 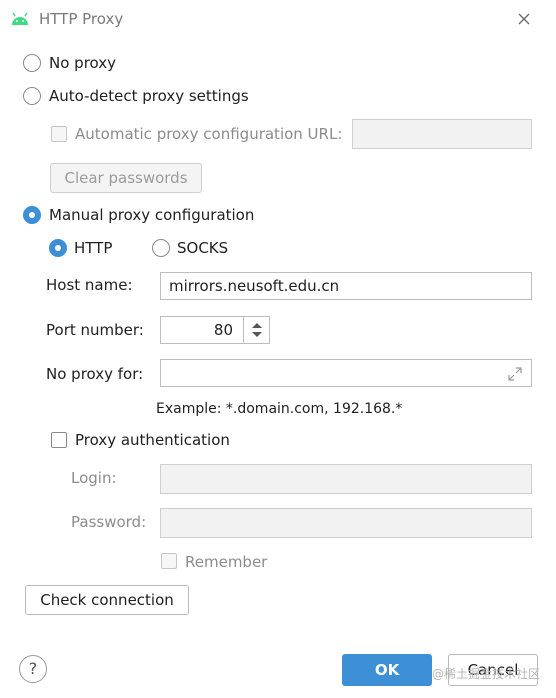 I want to click on no-proxy-for-input, so click(x=346, y=373).